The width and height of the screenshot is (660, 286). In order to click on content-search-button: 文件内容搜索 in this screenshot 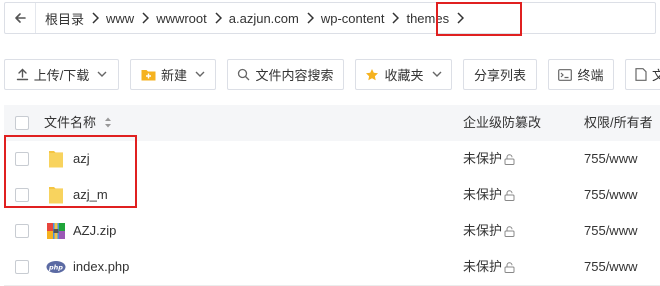, I will do `click(285, 74)`.